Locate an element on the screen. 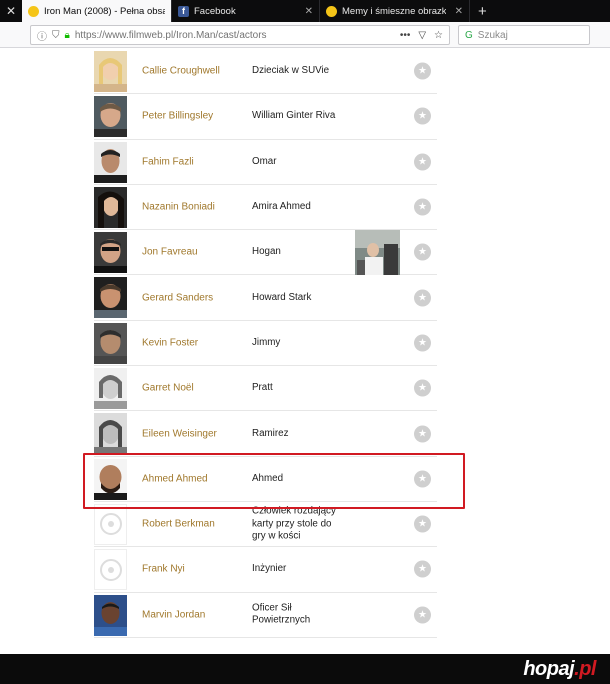 The image size is (610, 684). role-name: Inżynier is located at coordinates (269, 569).